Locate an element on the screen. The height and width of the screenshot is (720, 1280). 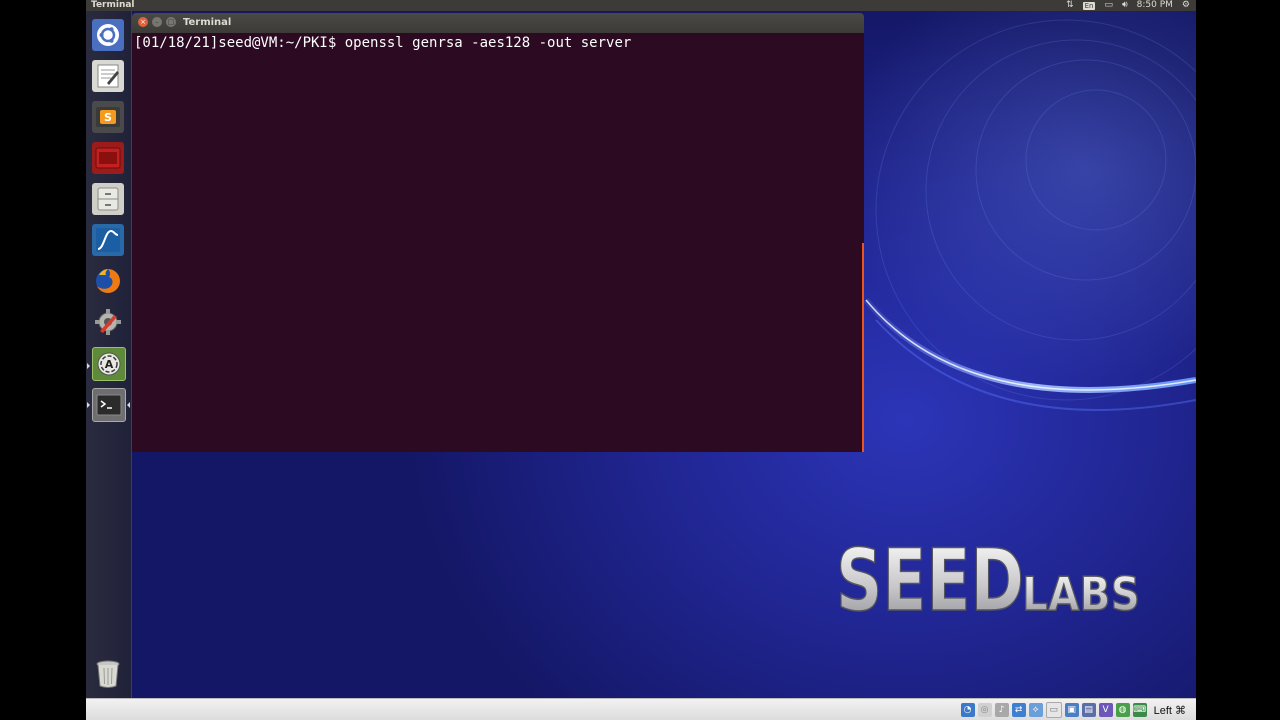
terminal-icon is located at coordinates (109, 405).